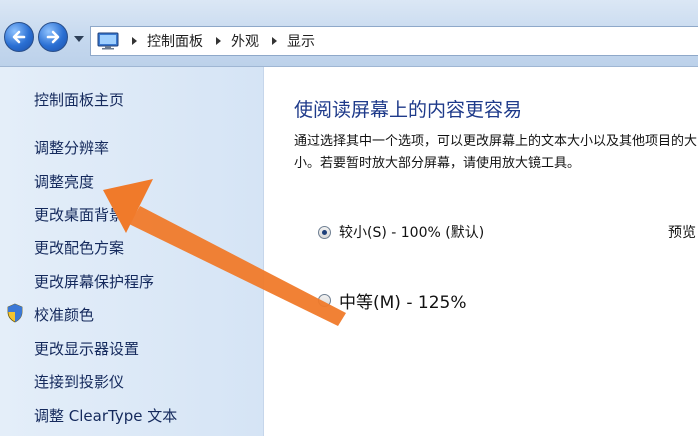 This screenshot has width=698, height=436. I want to click on option-medium-label: 中等(M) - 125%, so click(403, 303).